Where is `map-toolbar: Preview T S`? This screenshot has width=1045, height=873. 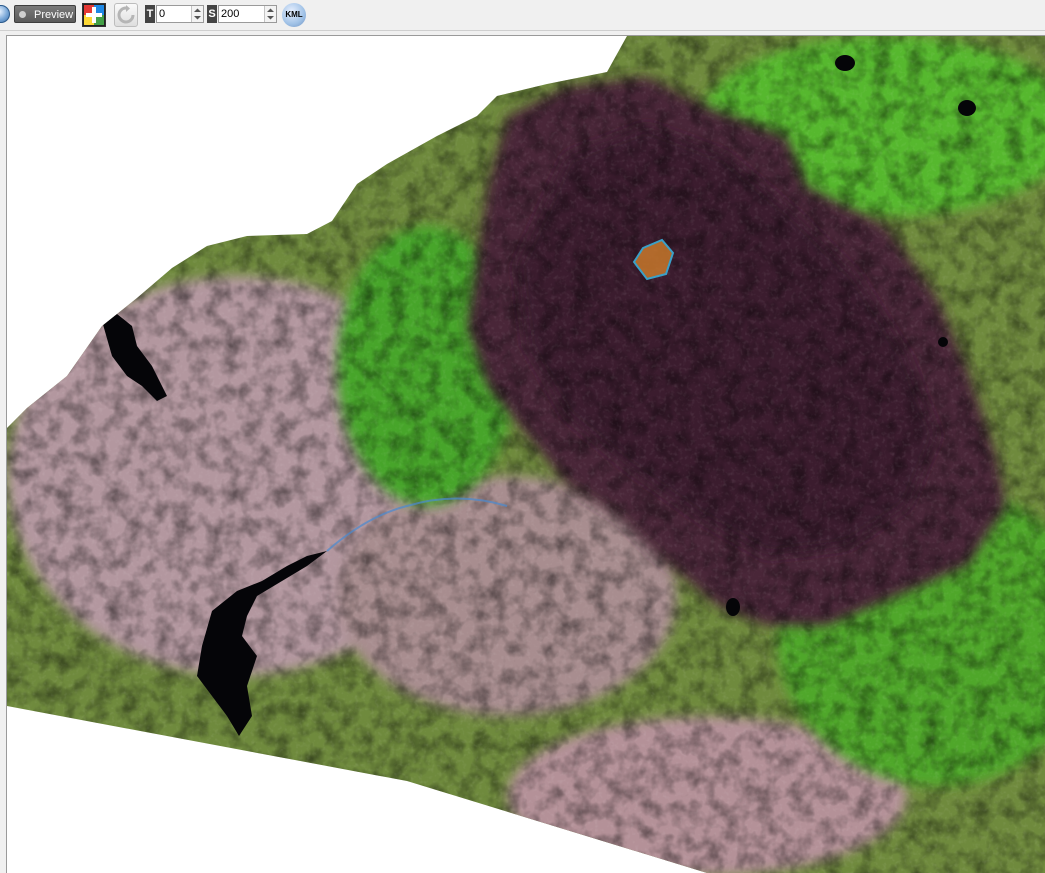 map-toolbar: Preview T S is located at coordinates (522, 15).